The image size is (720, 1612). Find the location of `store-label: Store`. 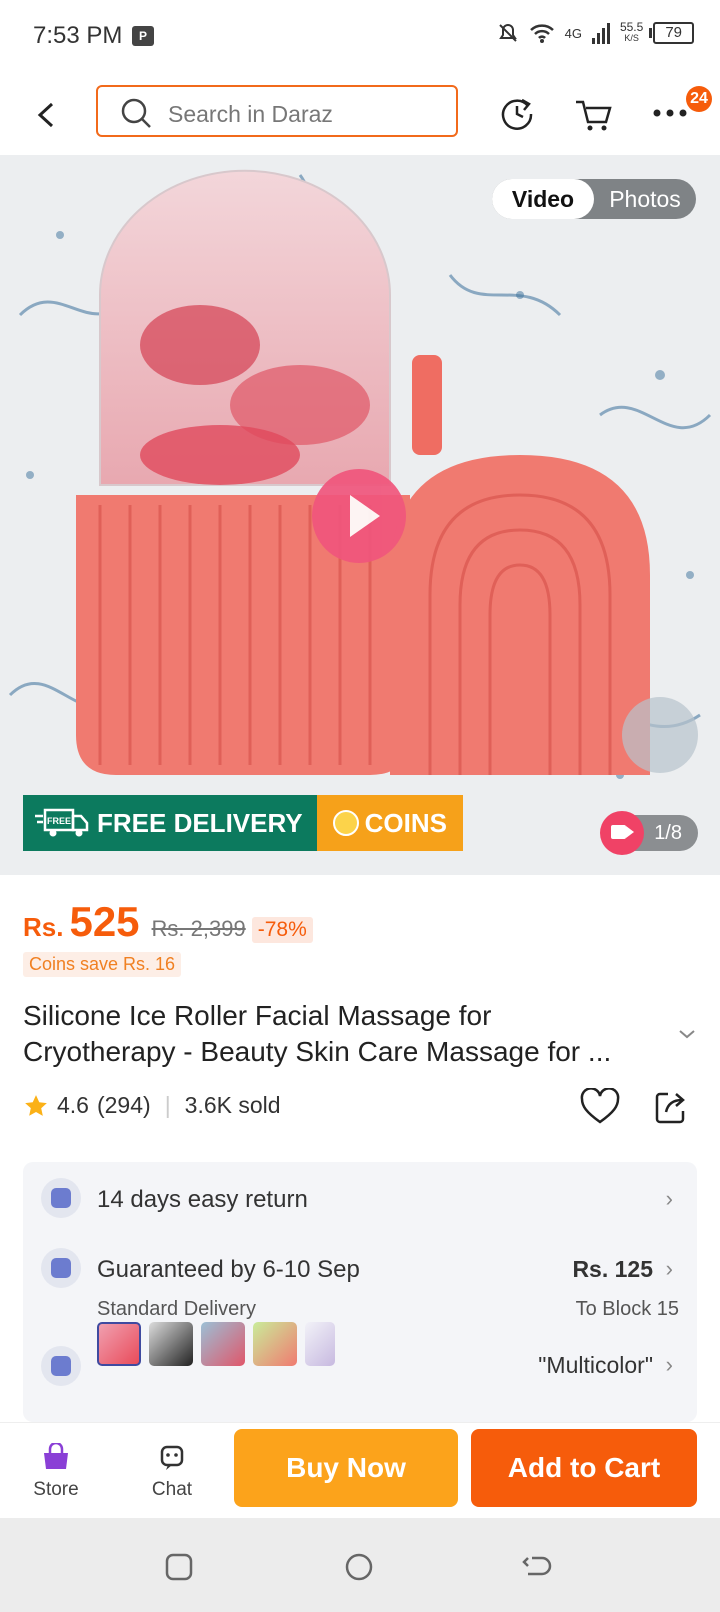

store-label: Store is located at coordinates (56, 1489).